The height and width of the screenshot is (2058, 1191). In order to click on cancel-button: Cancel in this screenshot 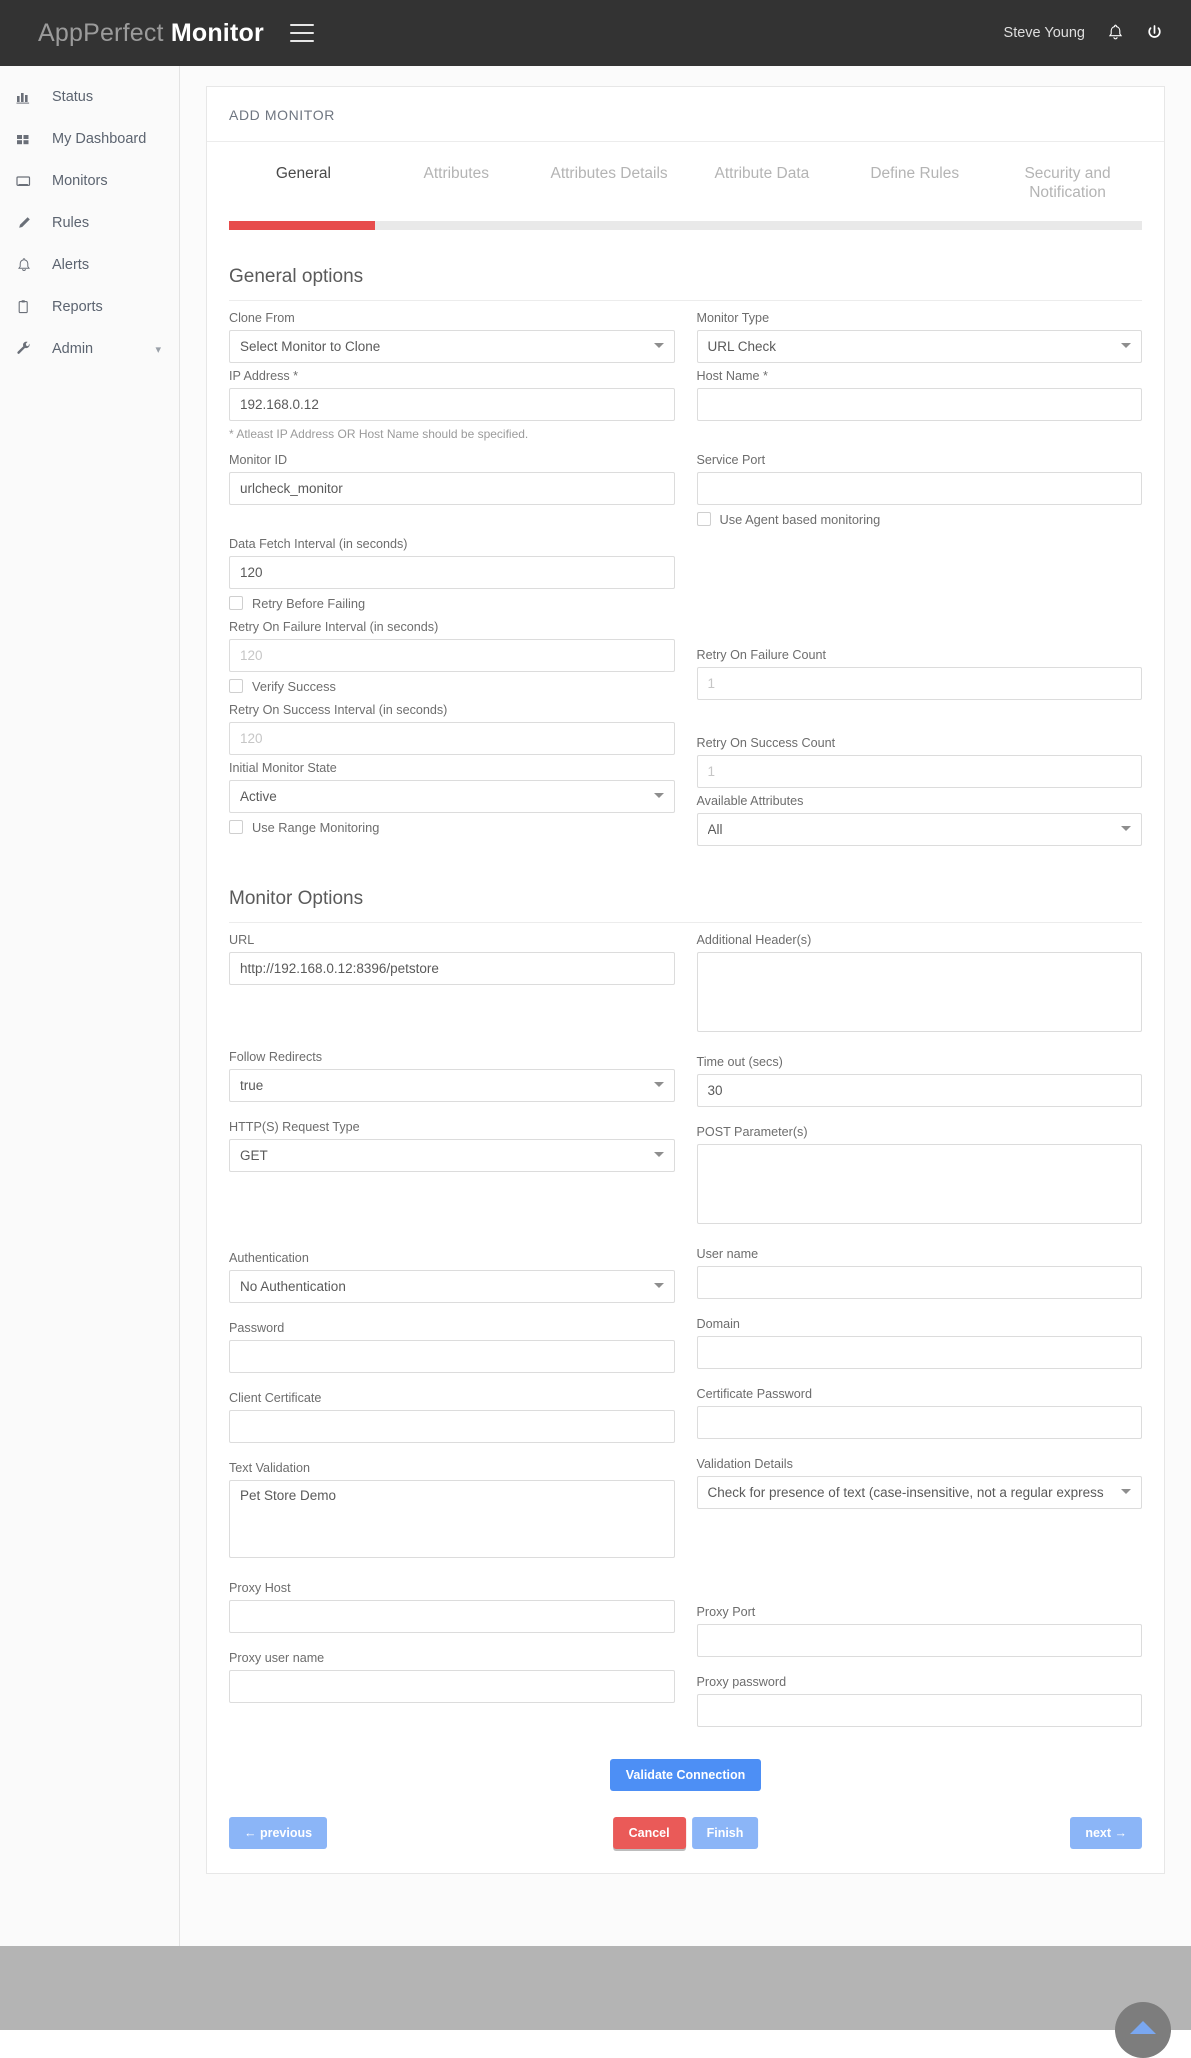, I will do `click(649, 1832)`.